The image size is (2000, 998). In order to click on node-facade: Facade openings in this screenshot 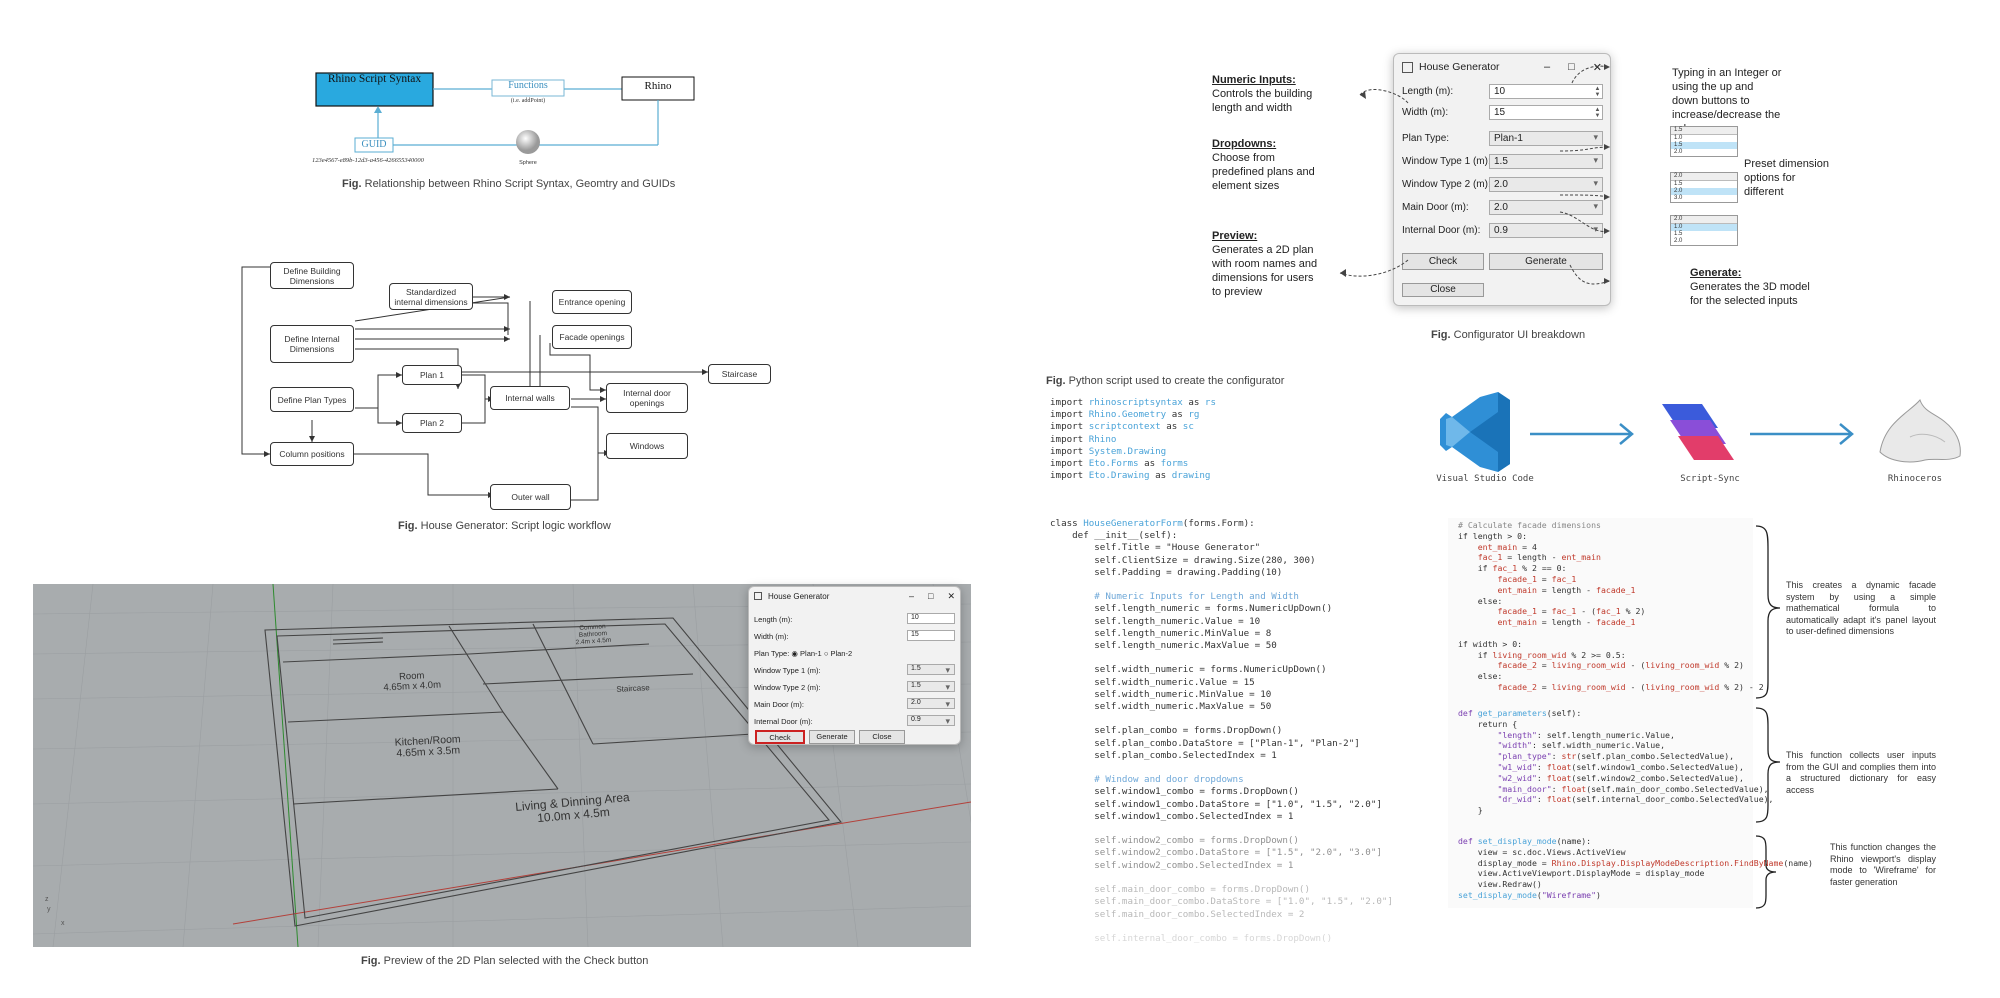, I will do `click(592, 337)`.